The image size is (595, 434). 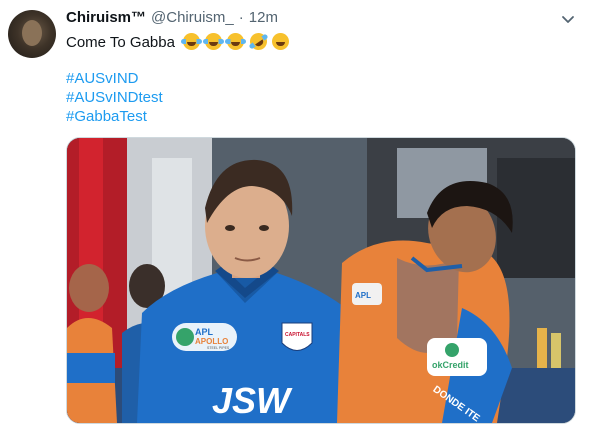 I want to click on hashtag-link: #AUSvINDtest, so click(x=114, y=97).